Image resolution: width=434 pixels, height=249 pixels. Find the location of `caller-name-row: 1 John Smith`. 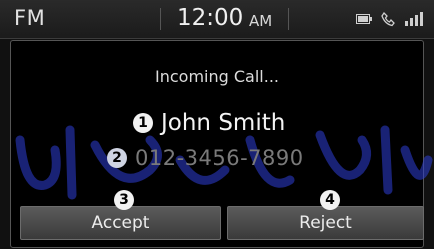

caller-name-row: 1 John Smith is located at coordinates (209, 123).